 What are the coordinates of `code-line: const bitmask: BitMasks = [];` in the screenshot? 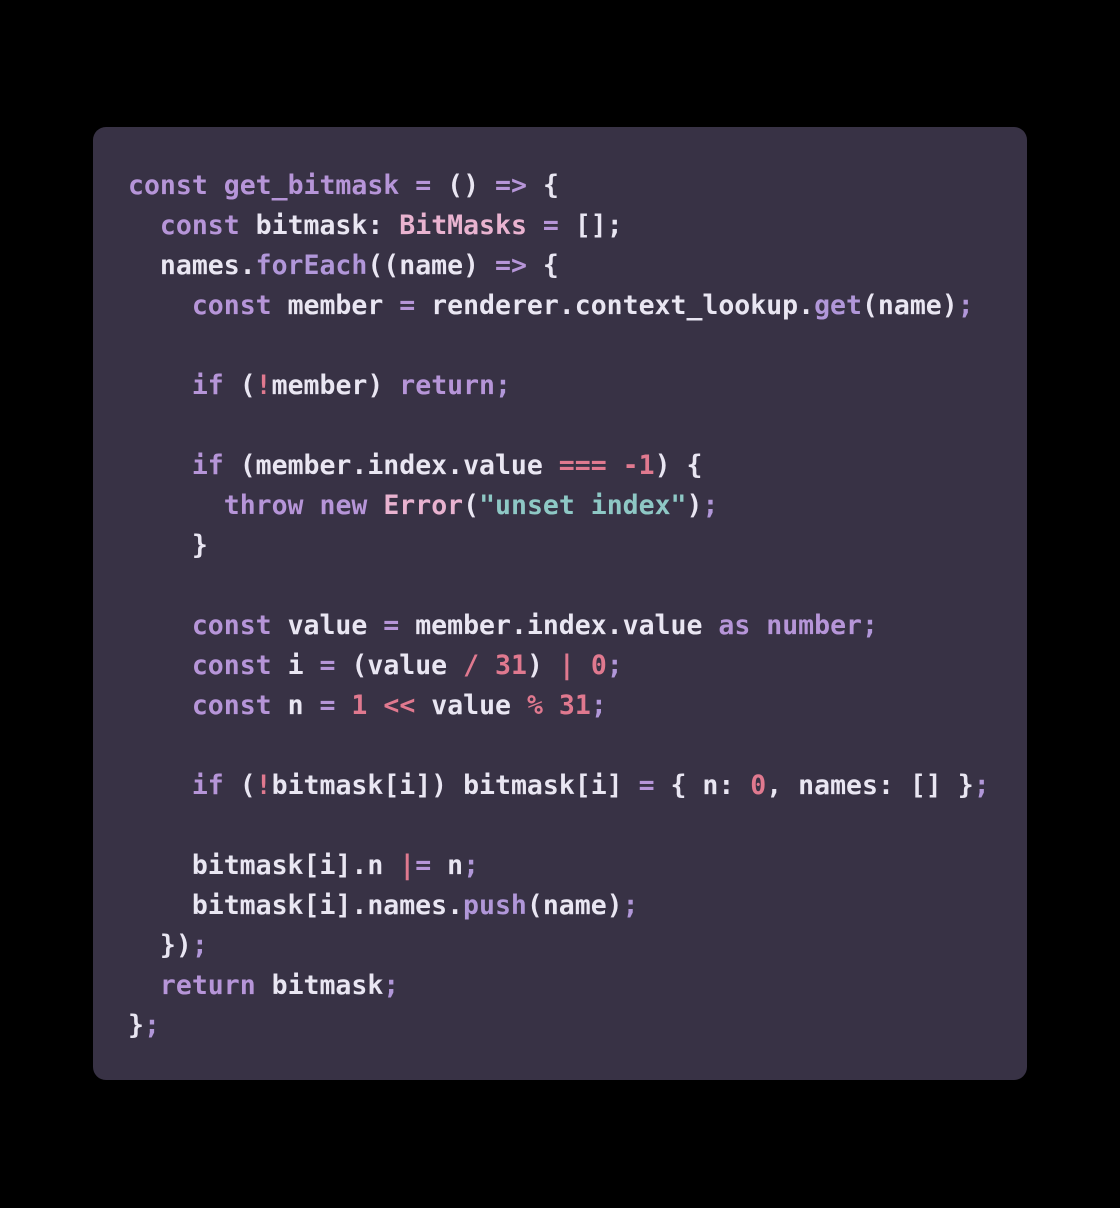 It's located at (577, 226).